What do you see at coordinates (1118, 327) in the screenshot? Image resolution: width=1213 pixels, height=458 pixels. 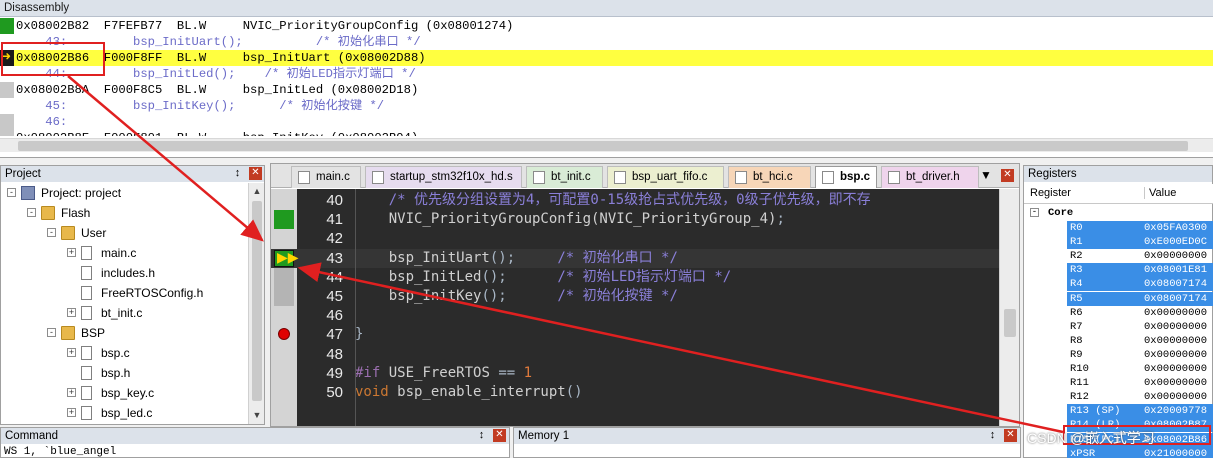 I see `register-row: R7 0x00000000` at bounding box center [1118, 327].